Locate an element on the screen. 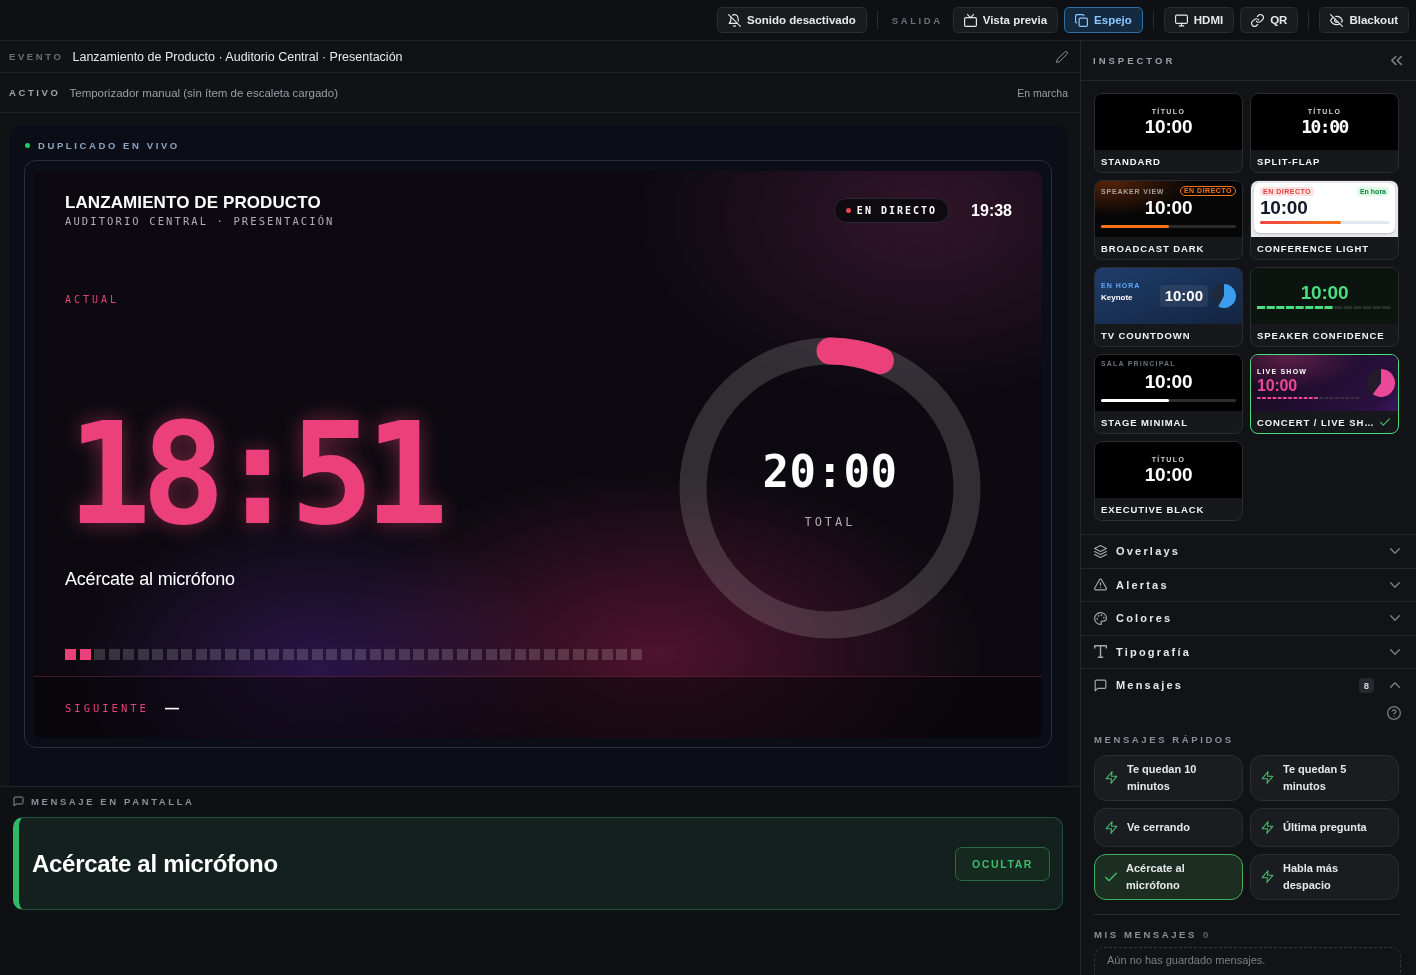  hide-button: OCULTAR is located at coordinates (1002, 863).